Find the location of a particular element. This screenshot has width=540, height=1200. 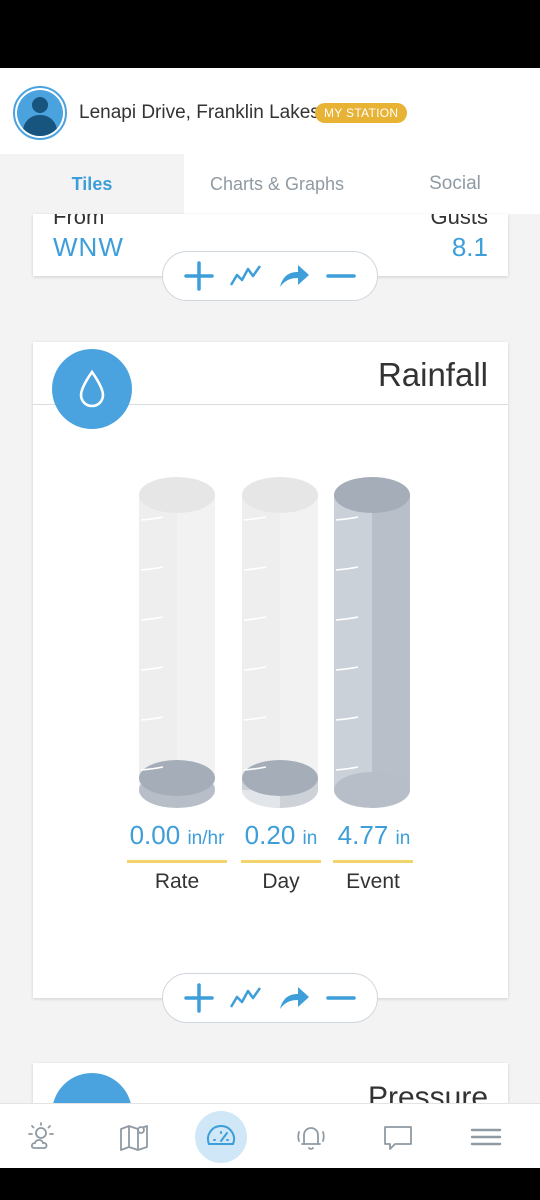

rain-rate-value: 0.00 in/hr is located at coordinates (177, 835).